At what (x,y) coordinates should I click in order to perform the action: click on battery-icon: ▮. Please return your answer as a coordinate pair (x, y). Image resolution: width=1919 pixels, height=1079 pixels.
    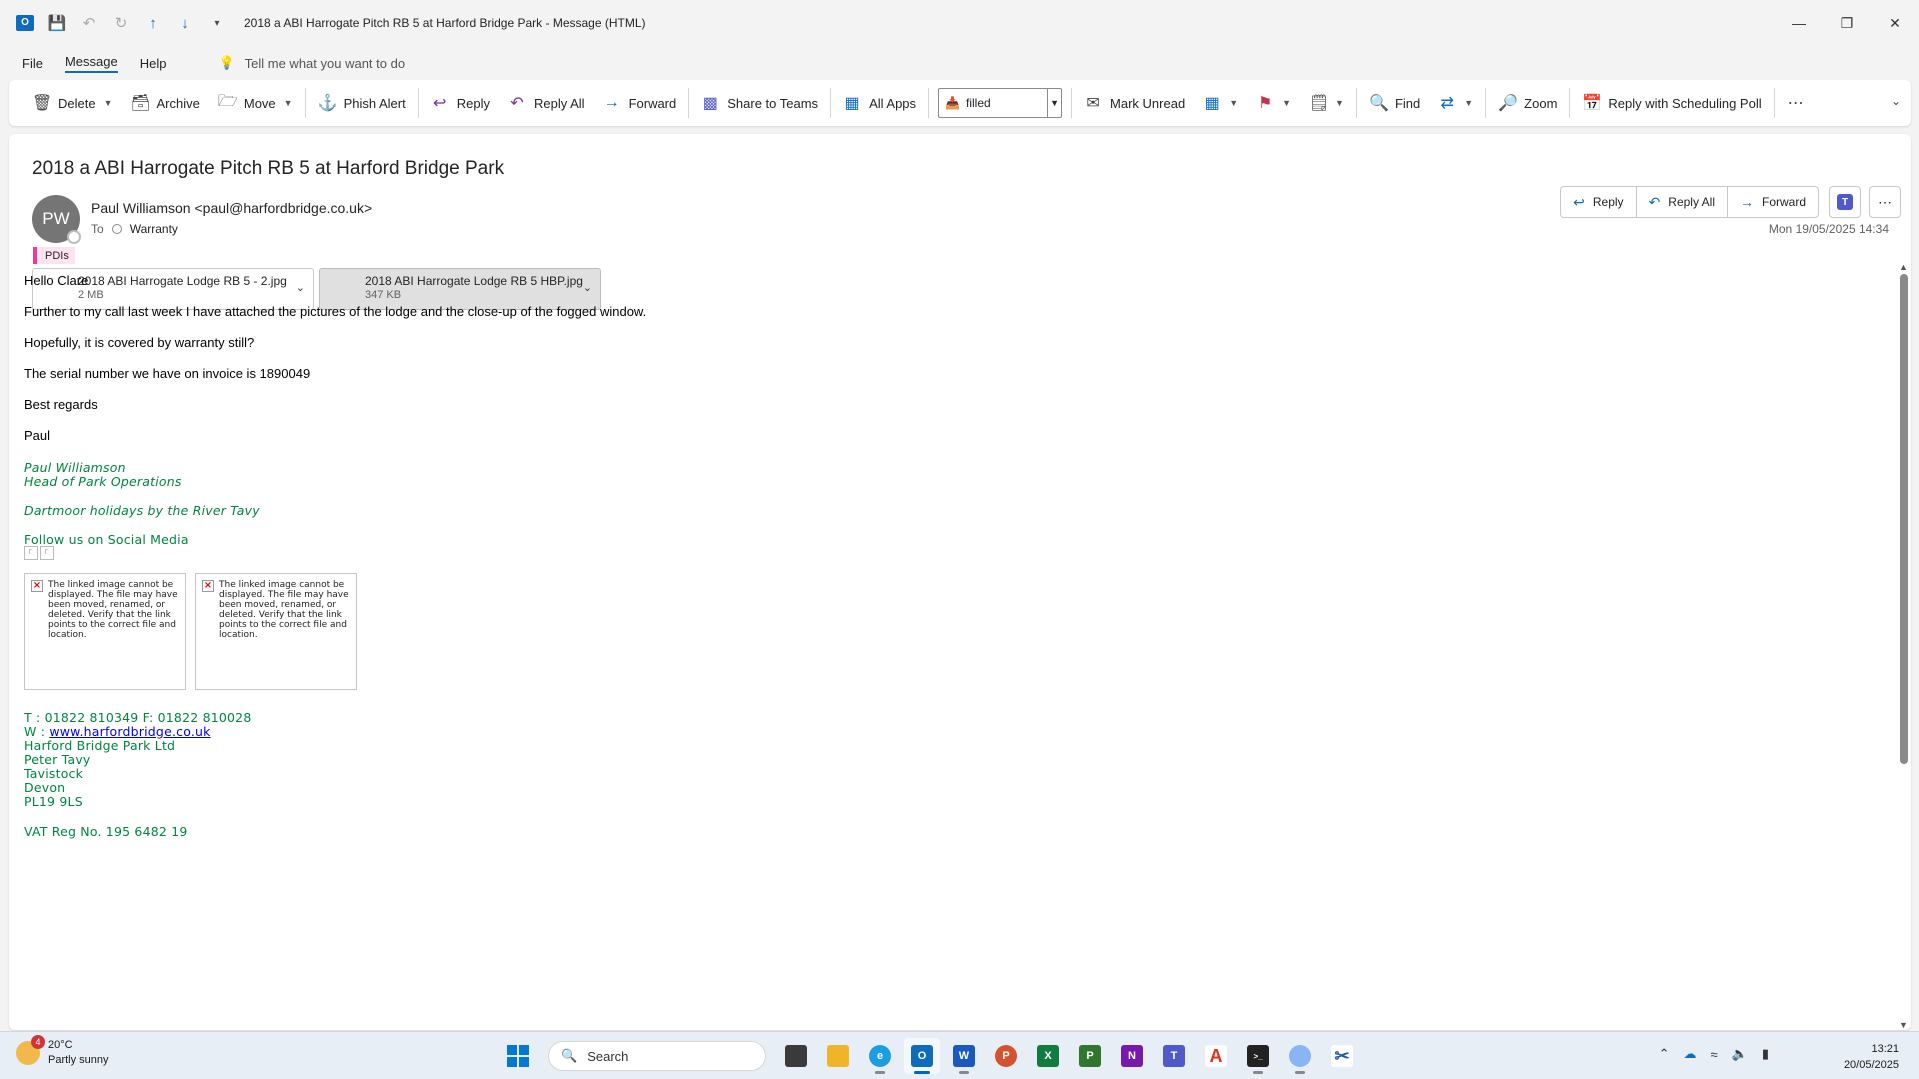
    Looking at the image, I should click on (1765, 1054).